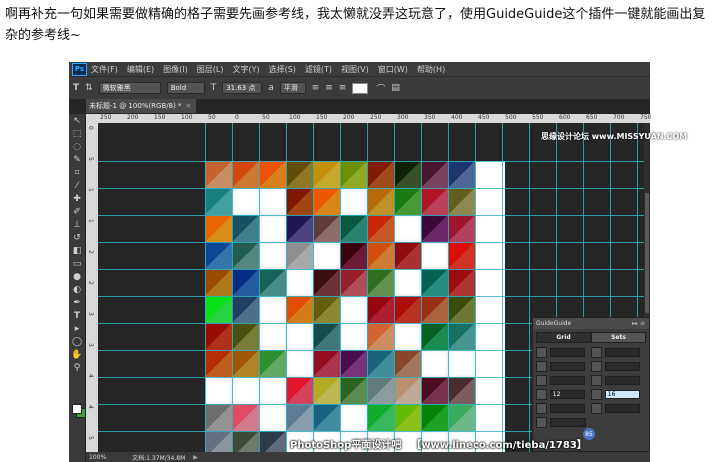 The width and height of the screenshot is (720, 462). Describe the element at coordinates (245, 69) in the screenshot. I see `menu-type: 文字(Y)` at that location.